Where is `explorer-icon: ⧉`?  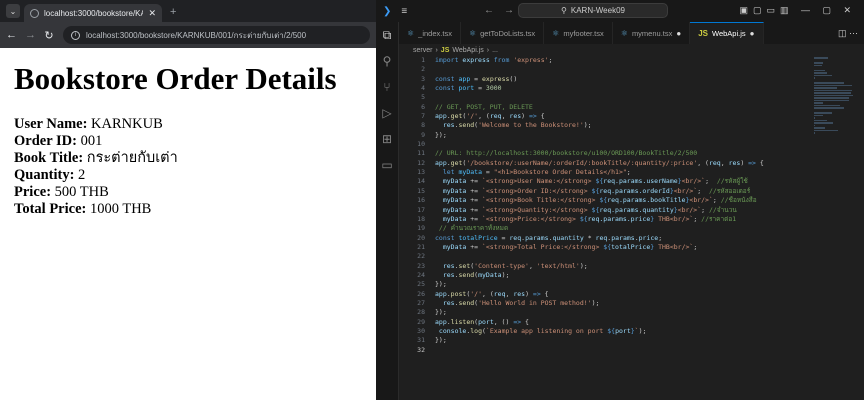
explorer-icon: ⧉ is located at coordinates (387, 35).